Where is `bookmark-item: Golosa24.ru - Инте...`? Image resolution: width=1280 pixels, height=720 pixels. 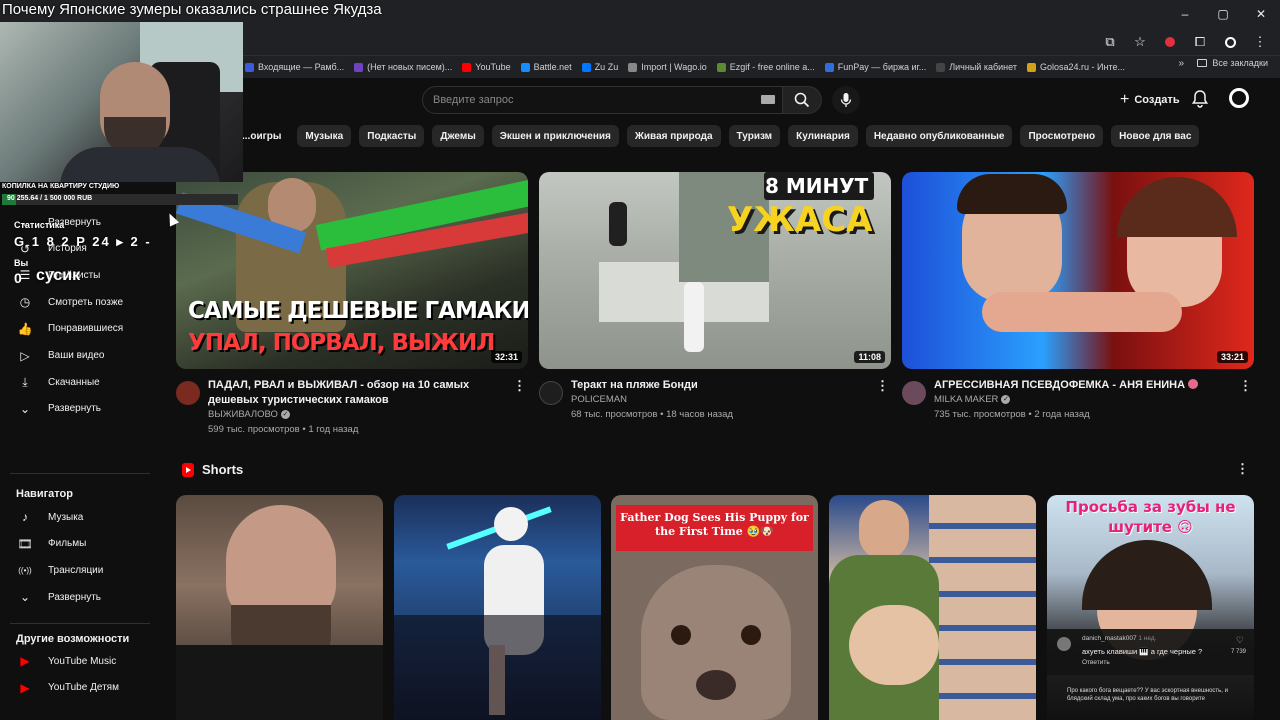 bookmark-item: Golosa24.ru - Инте... is located at coordinates (1075, 67).